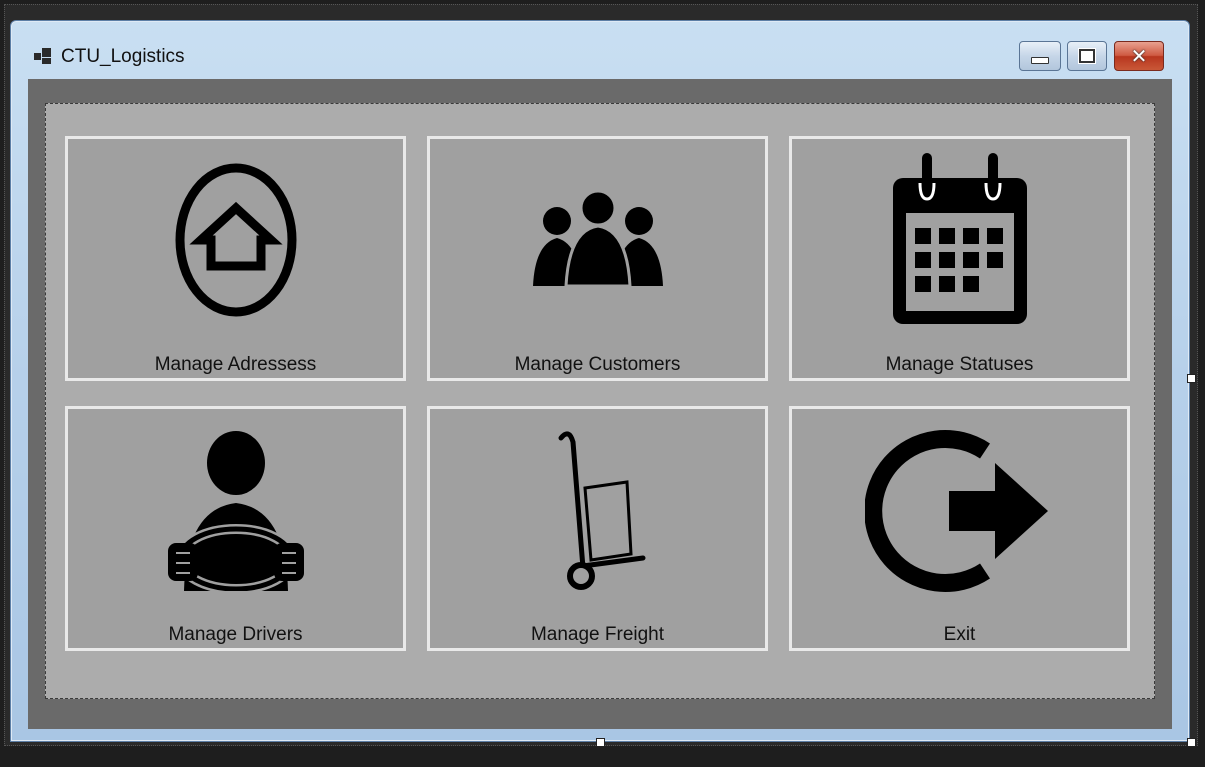 The height and width of the screenshot is (767, 1205). What do you see at coordinates (959, 364) in the screenshot?
I see `manage-statuses-label: Manage Statuses` at bounding box center [959, 364].